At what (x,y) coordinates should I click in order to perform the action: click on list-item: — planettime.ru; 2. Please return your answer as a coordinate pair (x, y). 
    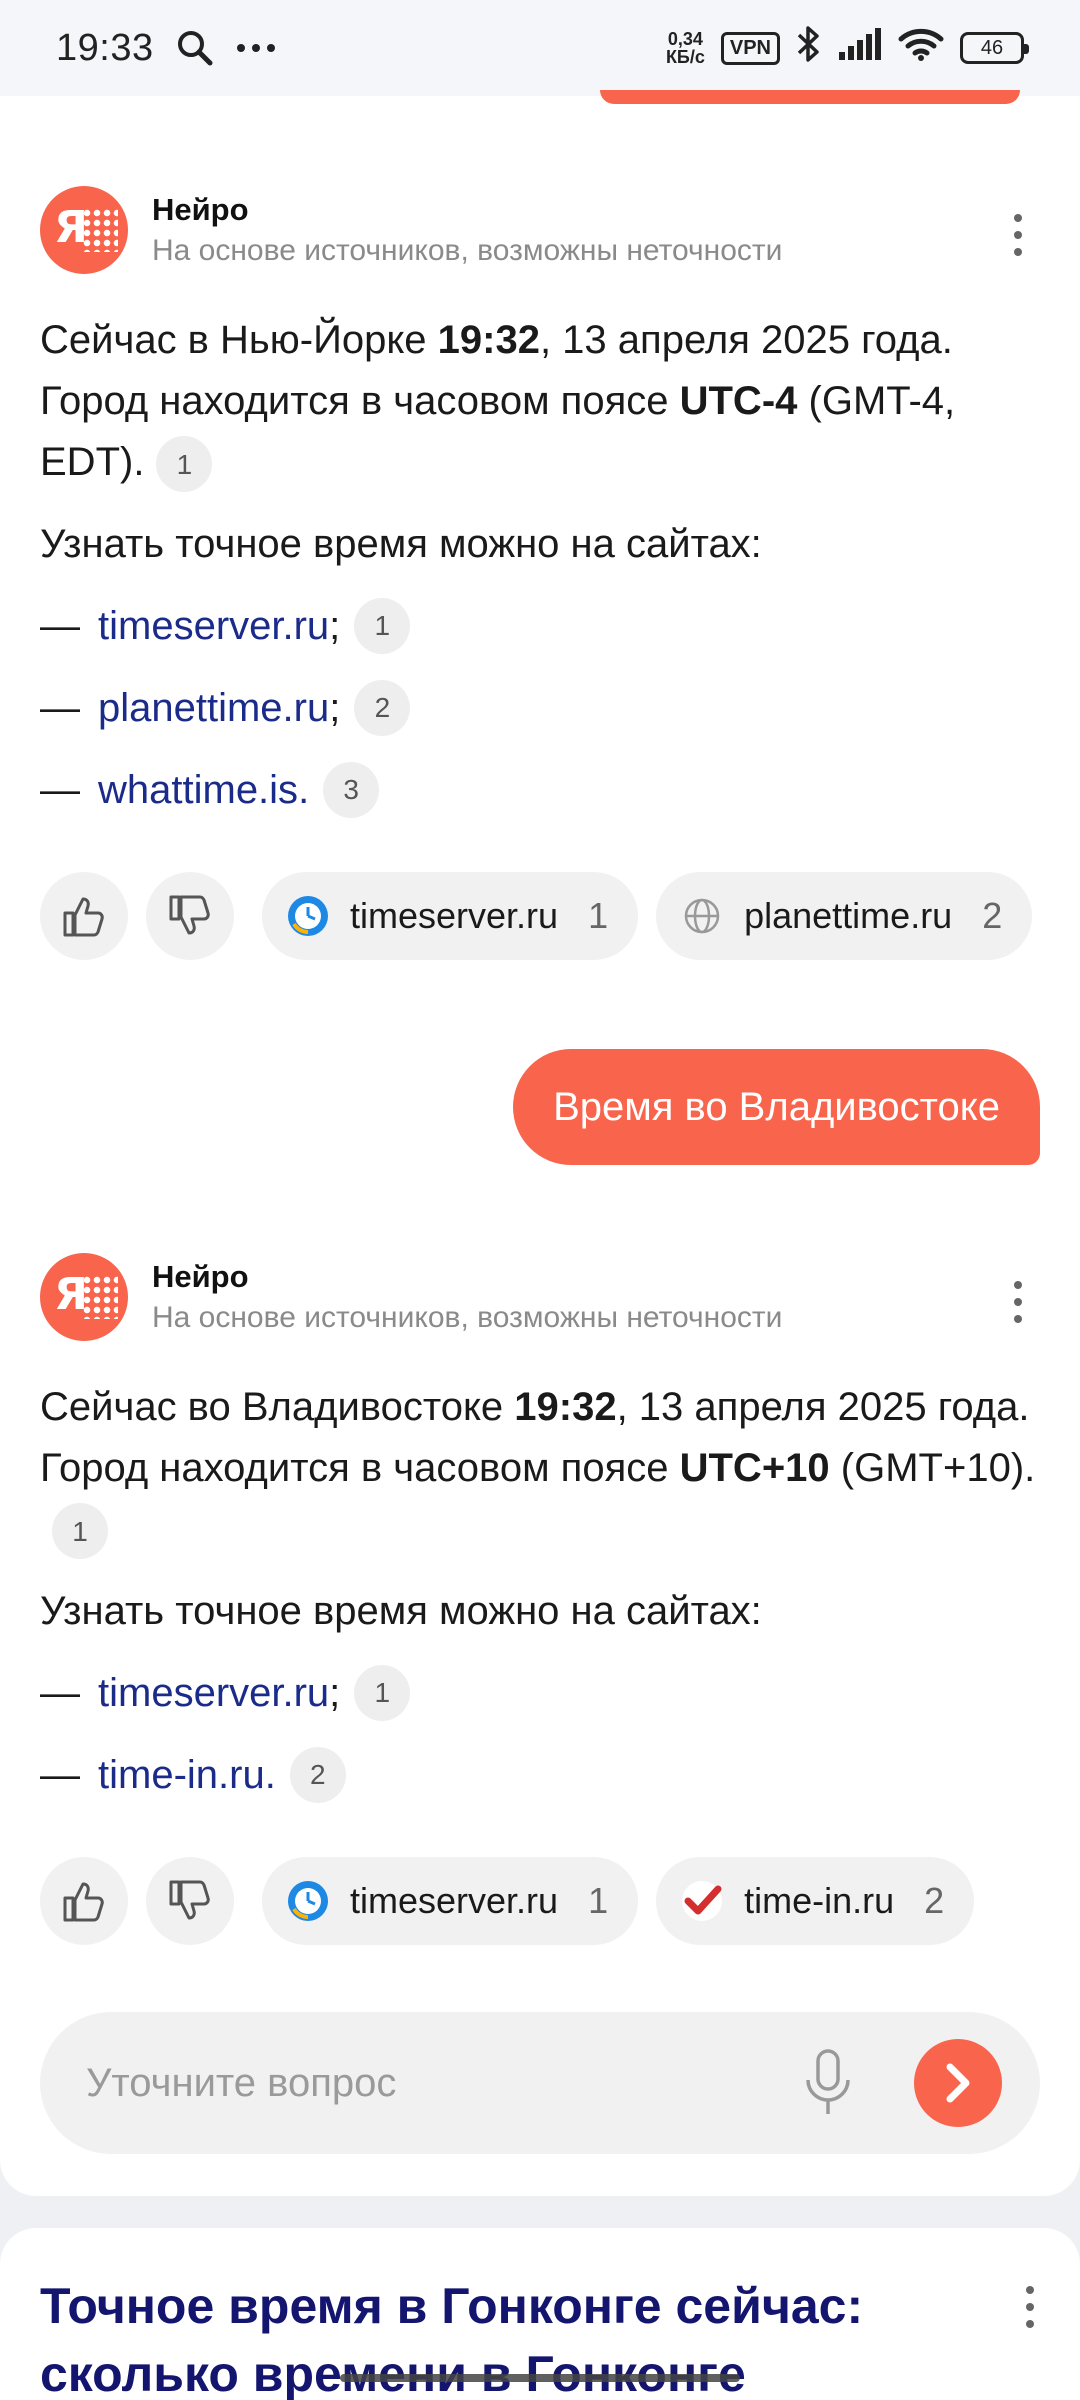
    Looking at the image, I should click on (225, 708).